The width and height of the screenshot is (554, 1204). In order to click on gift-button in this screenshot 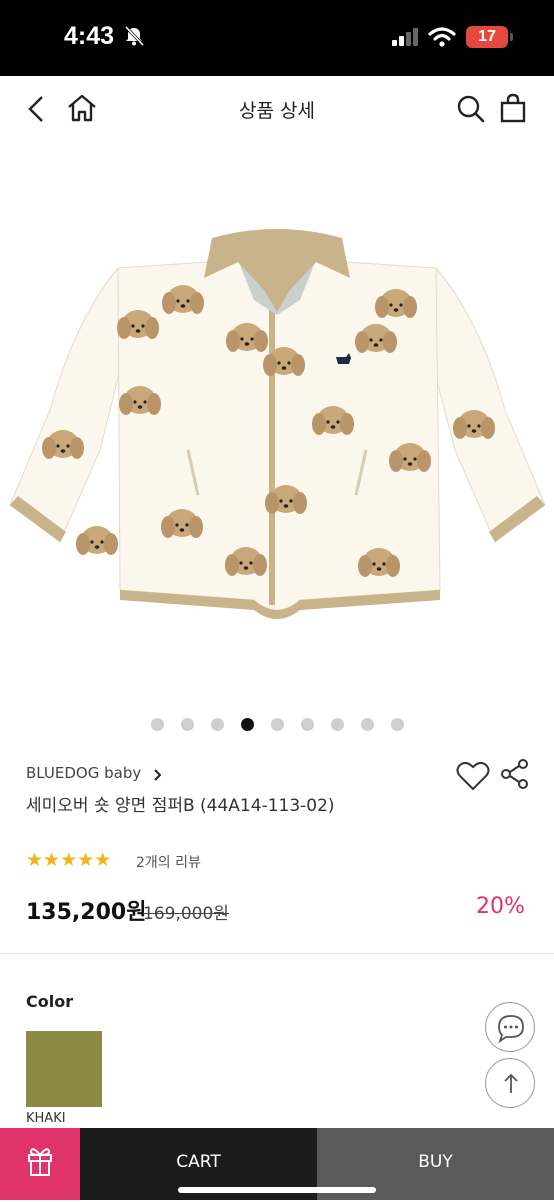, I will do `click(40, 1164)`.